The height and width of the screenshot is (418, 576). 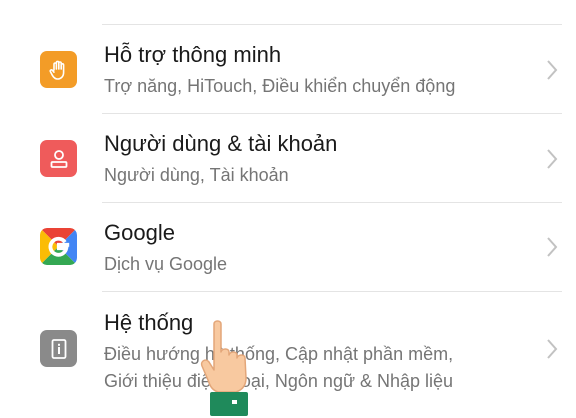 I want to click on google-icon, so click(x=58, y=246).